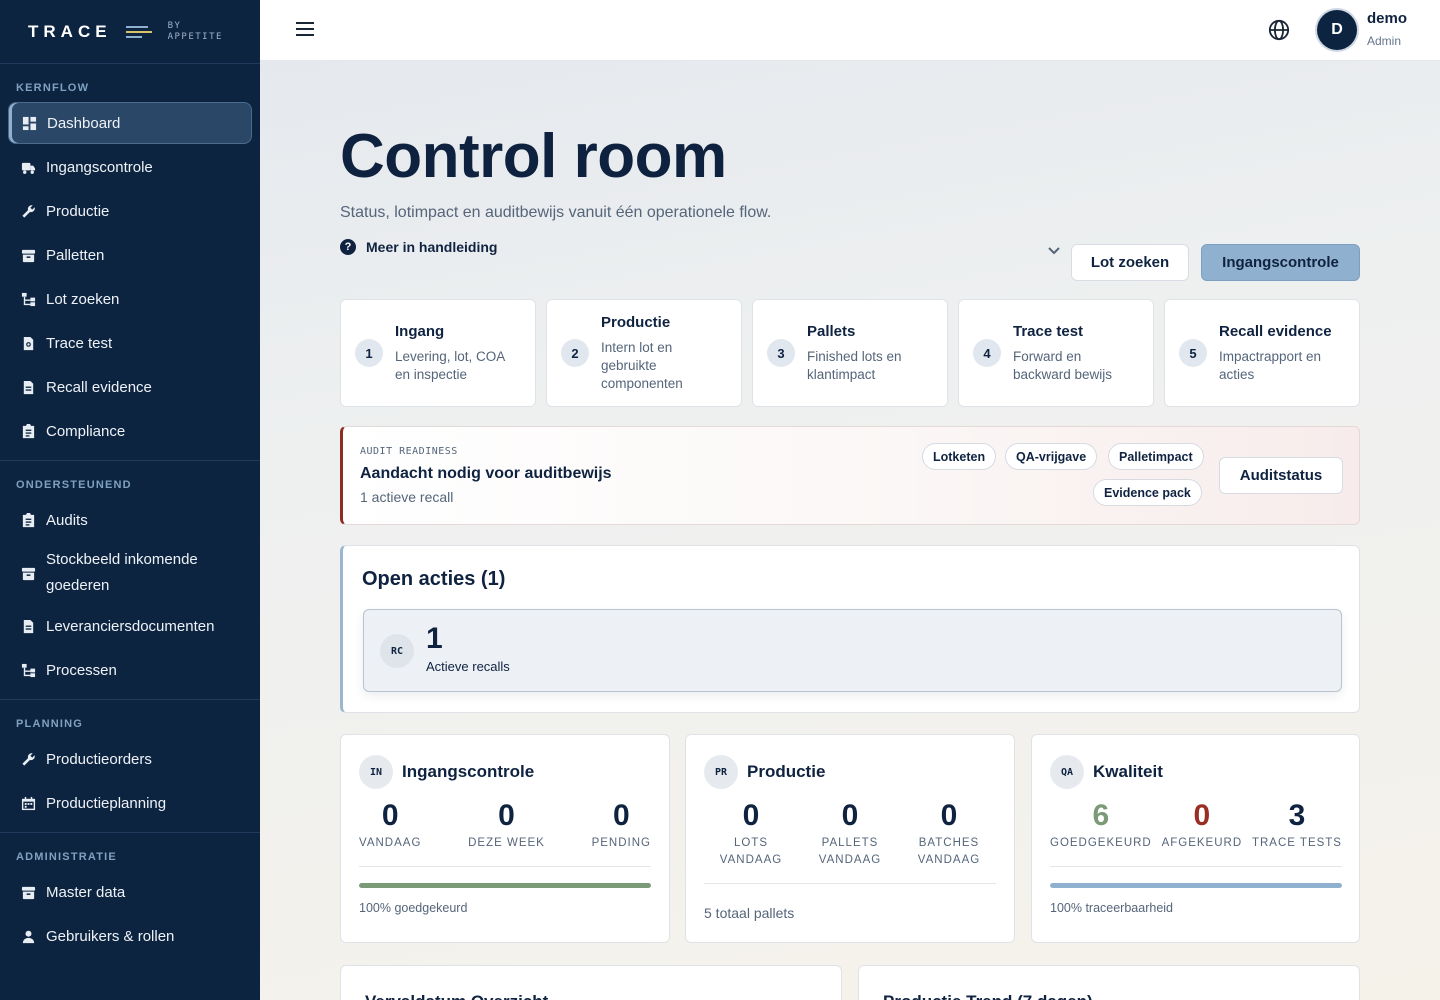  Describe the element at coordinates (84, 123) in the screenshot. I see `sidebar-item-label: Dashboard` at that location.